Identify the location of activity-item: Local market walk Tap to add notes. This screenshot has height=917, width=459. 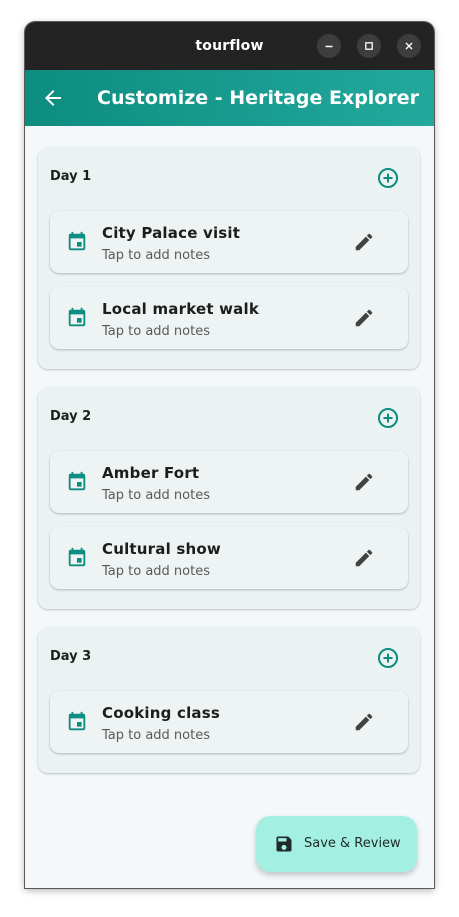
(229, 318).